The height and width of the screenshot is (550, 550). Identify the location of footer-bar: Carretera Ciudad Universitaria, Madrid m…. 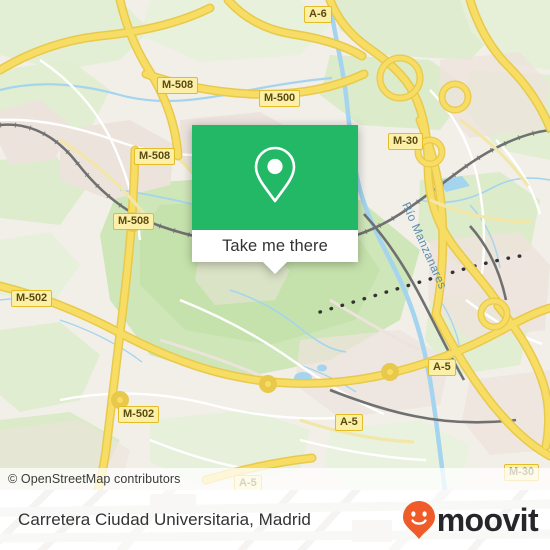
(275, 520).